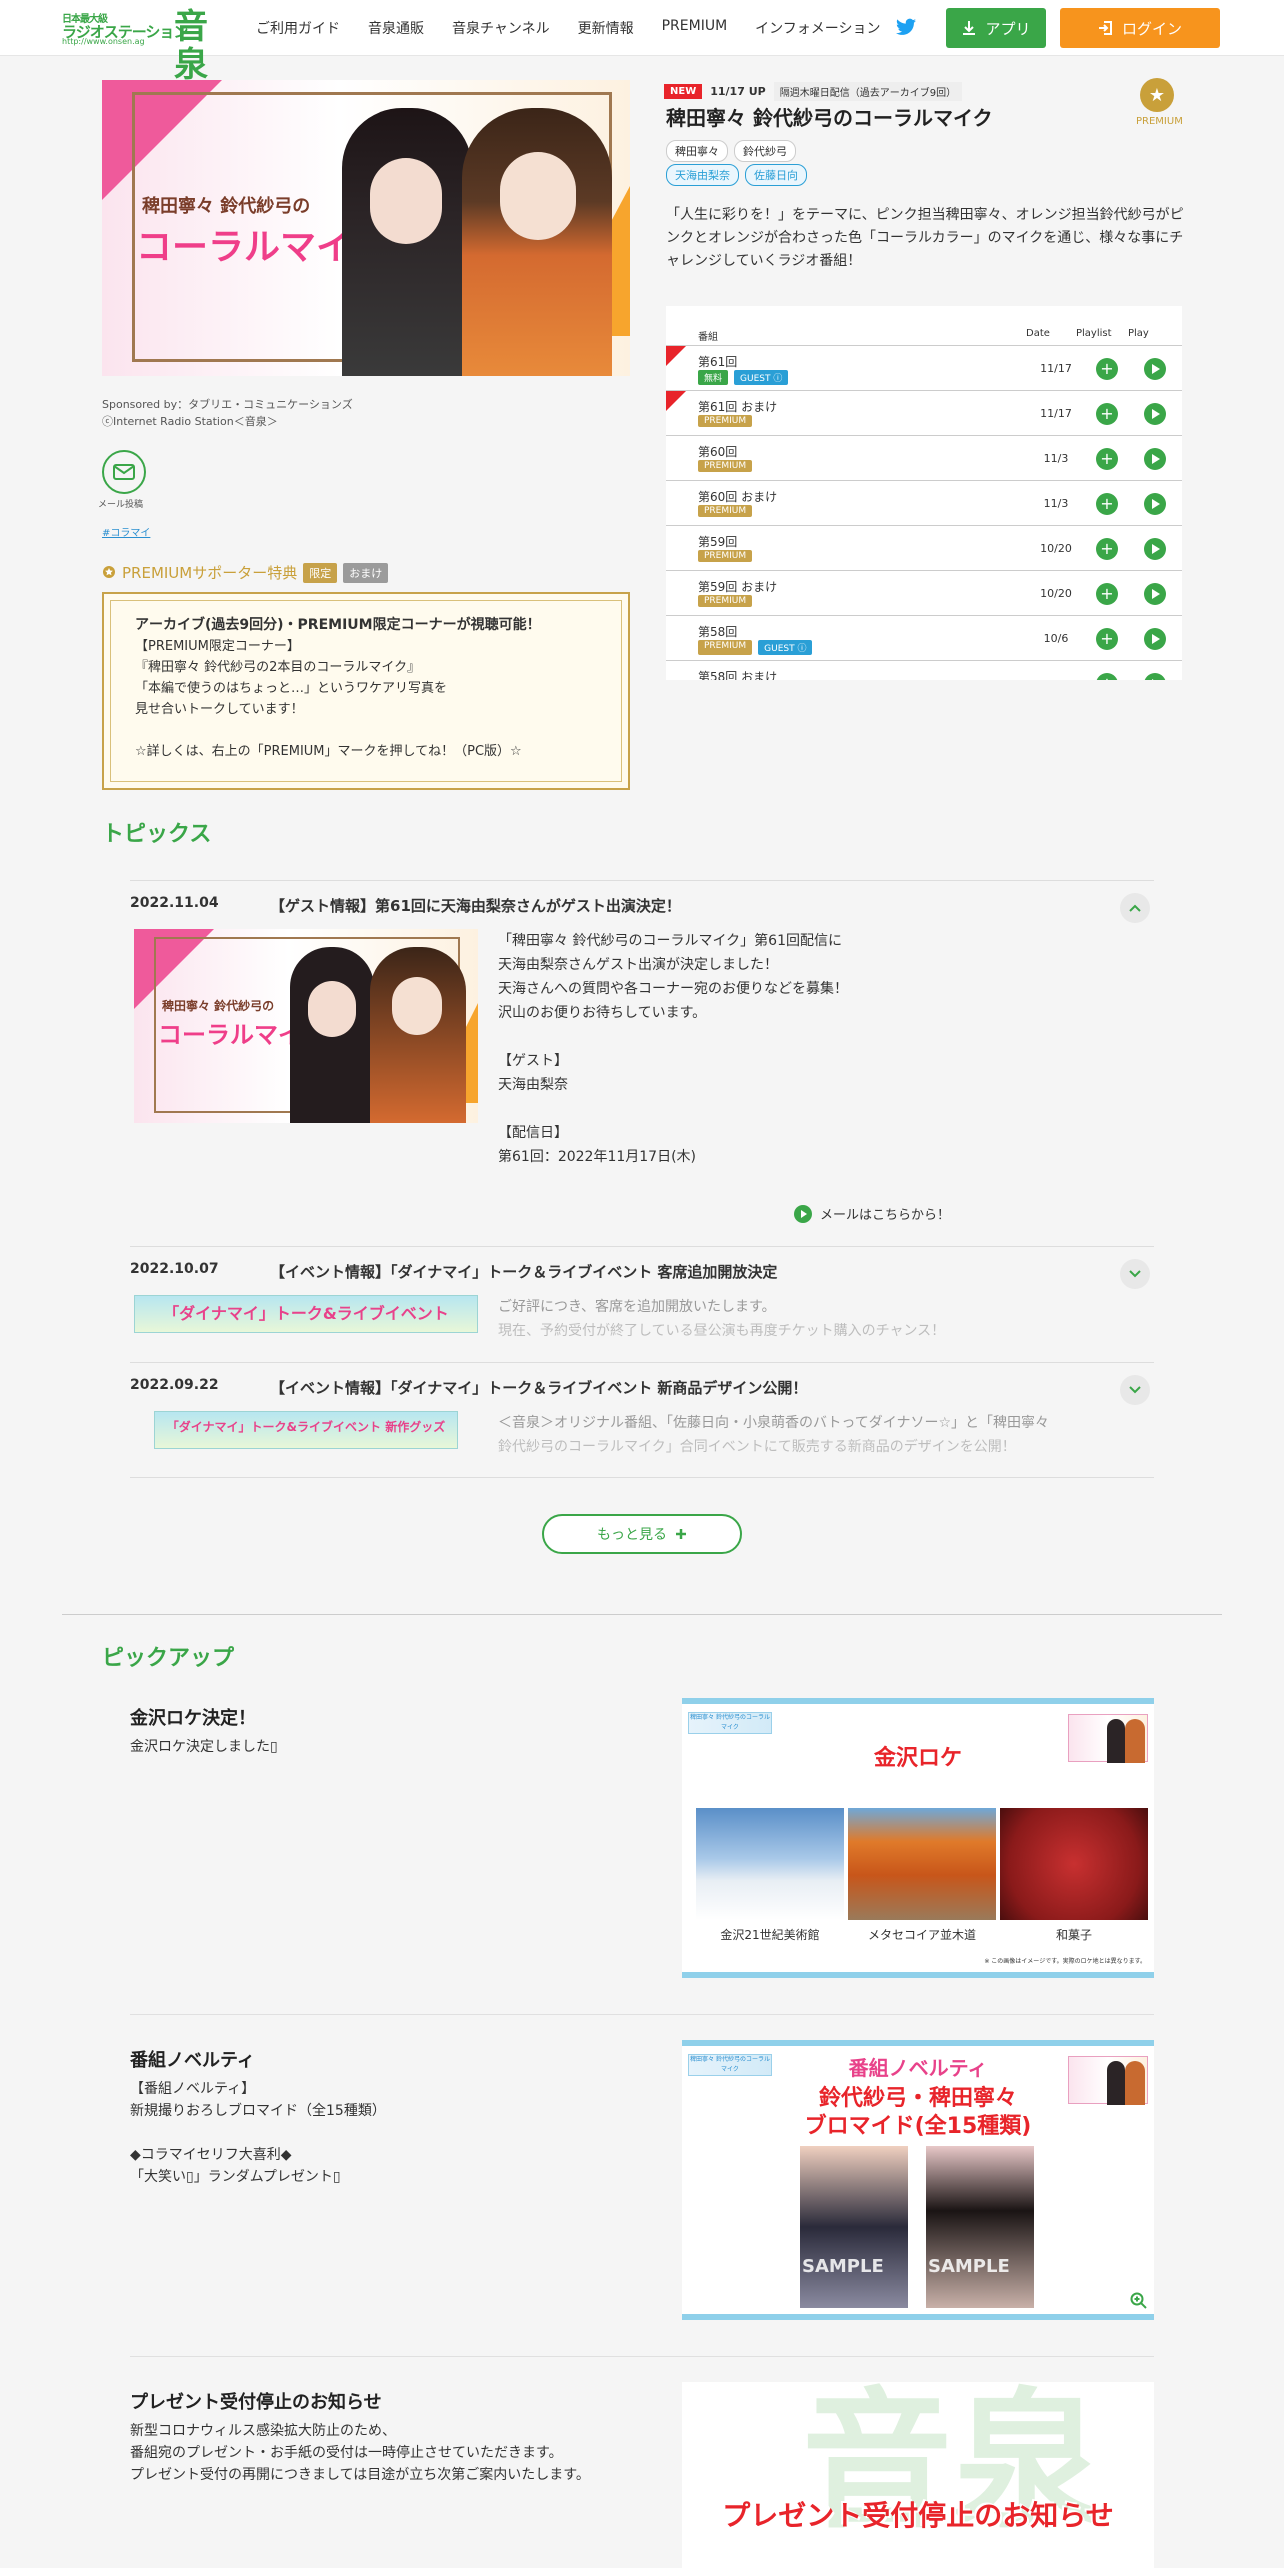 This screenshot has height=2568, width=1284. What do you see at coordinates (298, 28) in the screenshot?
I see `nav-guide: ご利用ガイド` at bounding box center [298, 28].